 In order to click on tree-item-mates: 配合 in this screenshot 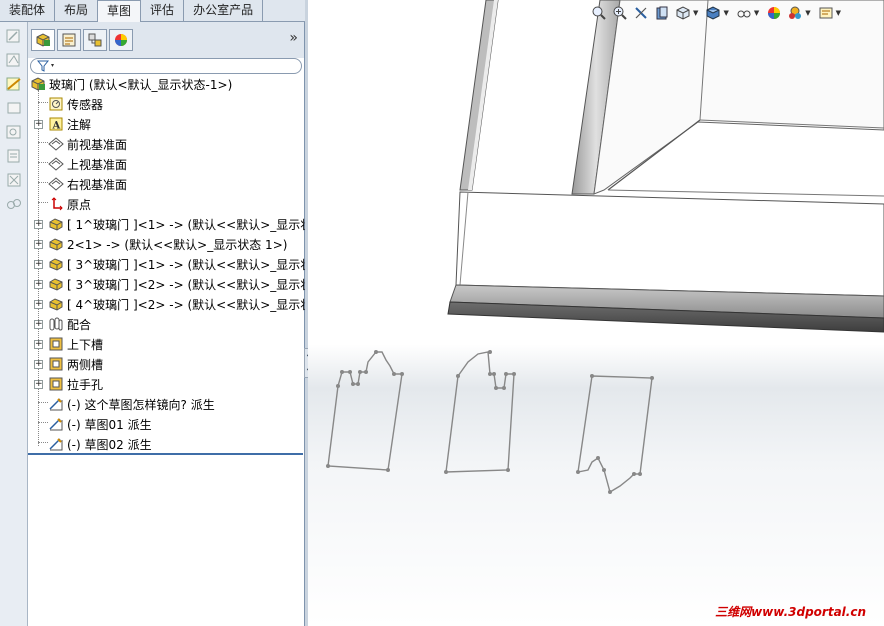, I will do `click(69, 324)`.